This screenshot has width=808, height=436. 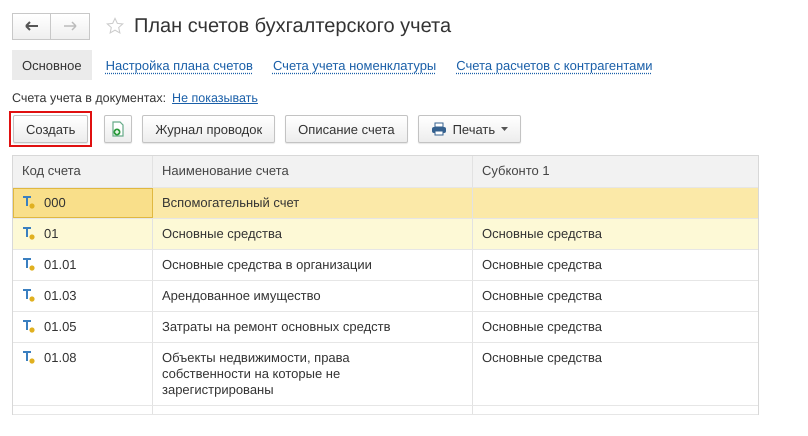 I want to click on table-cell: 01.08, so click(x=60, y=358).